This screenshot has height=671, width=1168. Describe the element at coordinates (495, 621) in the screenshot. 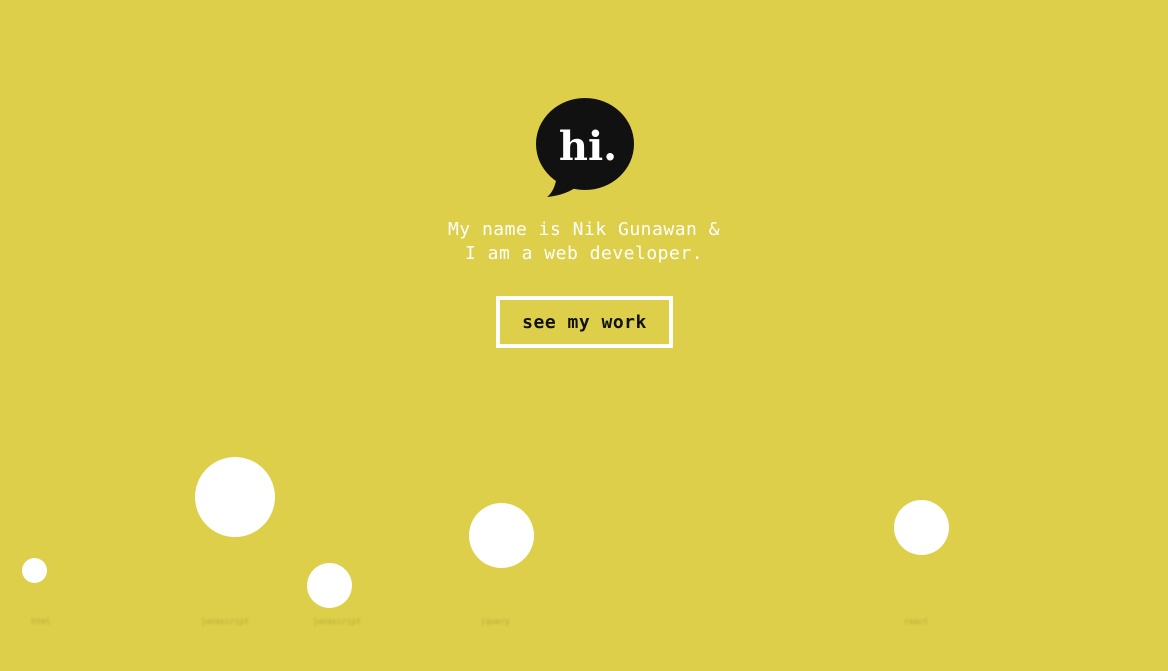

I see `skill-bubble-label: jquery` at that location.